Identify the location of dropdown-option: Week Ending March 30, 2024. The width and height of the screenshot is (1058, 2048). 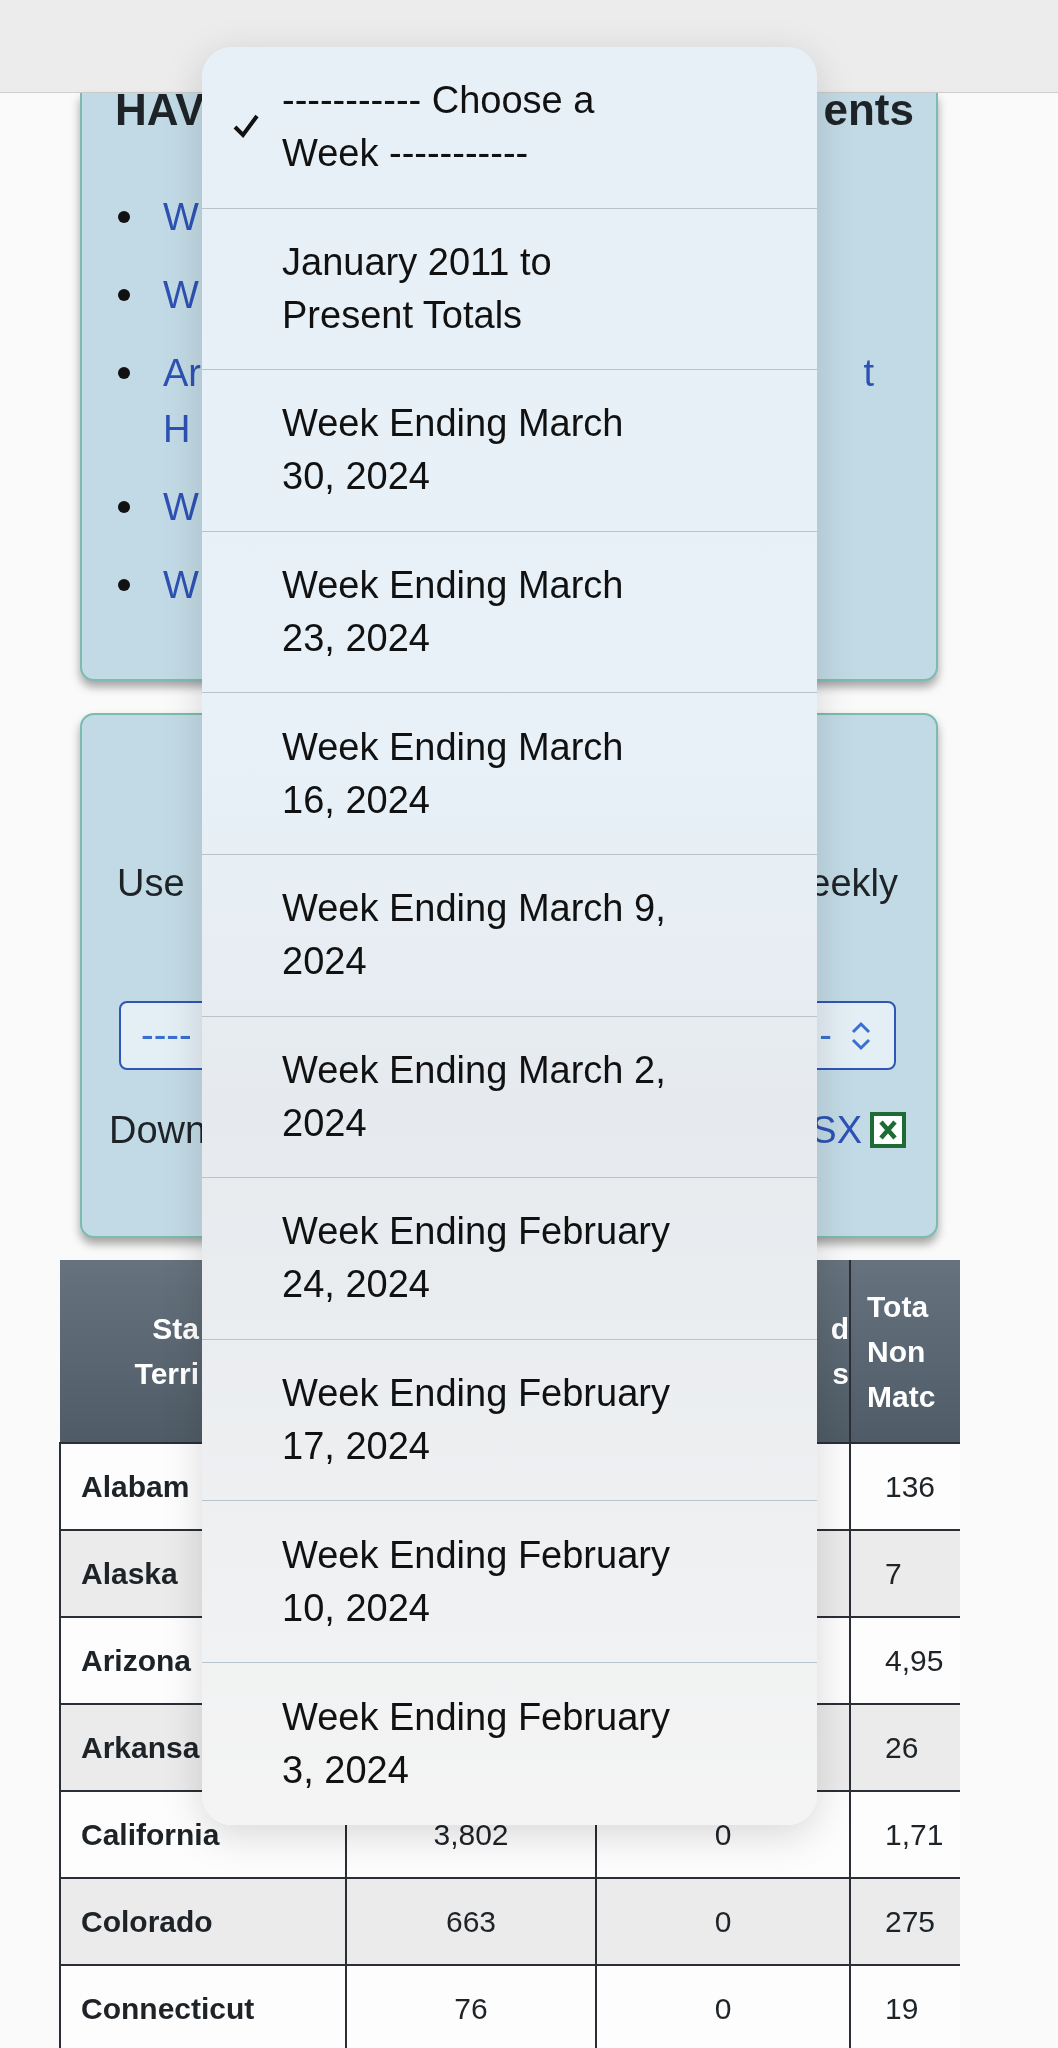
(509, 451).